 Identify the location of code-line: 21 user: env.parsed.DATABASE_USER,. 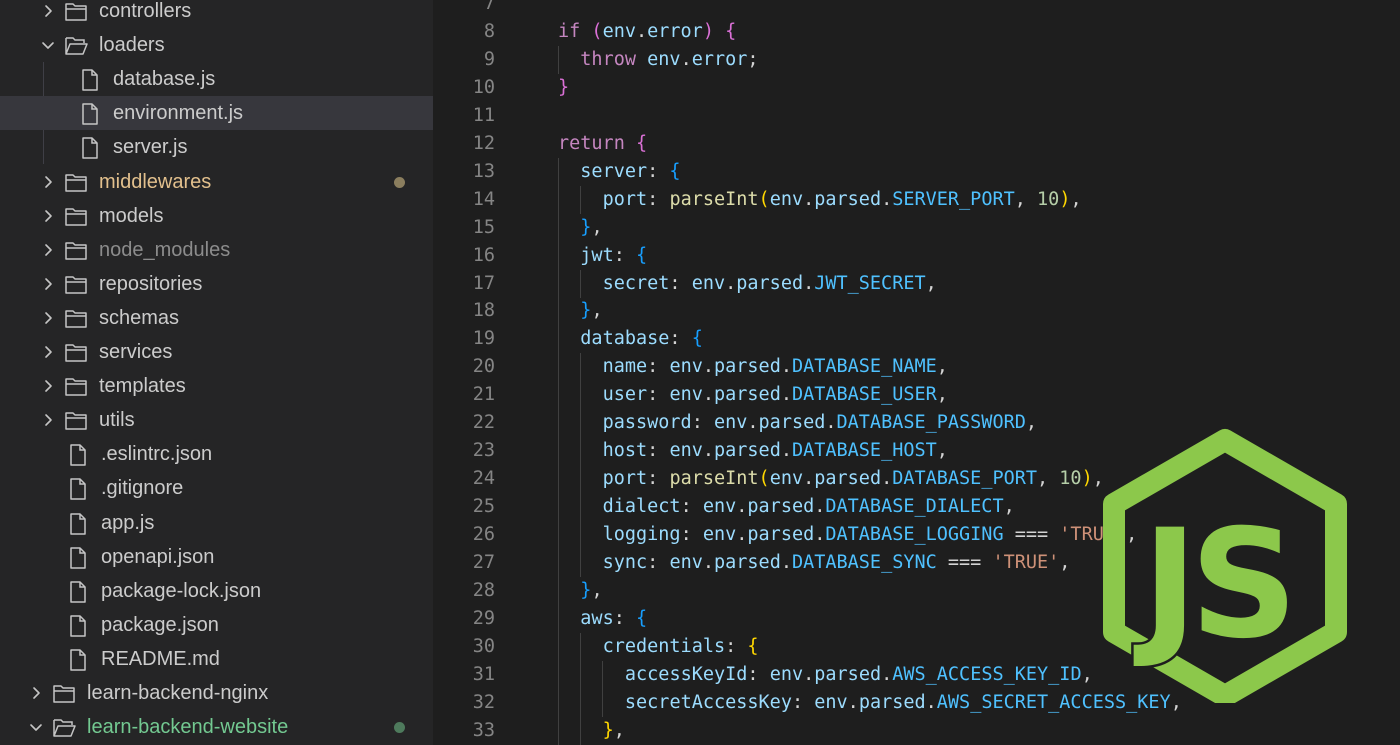
(916, 395).